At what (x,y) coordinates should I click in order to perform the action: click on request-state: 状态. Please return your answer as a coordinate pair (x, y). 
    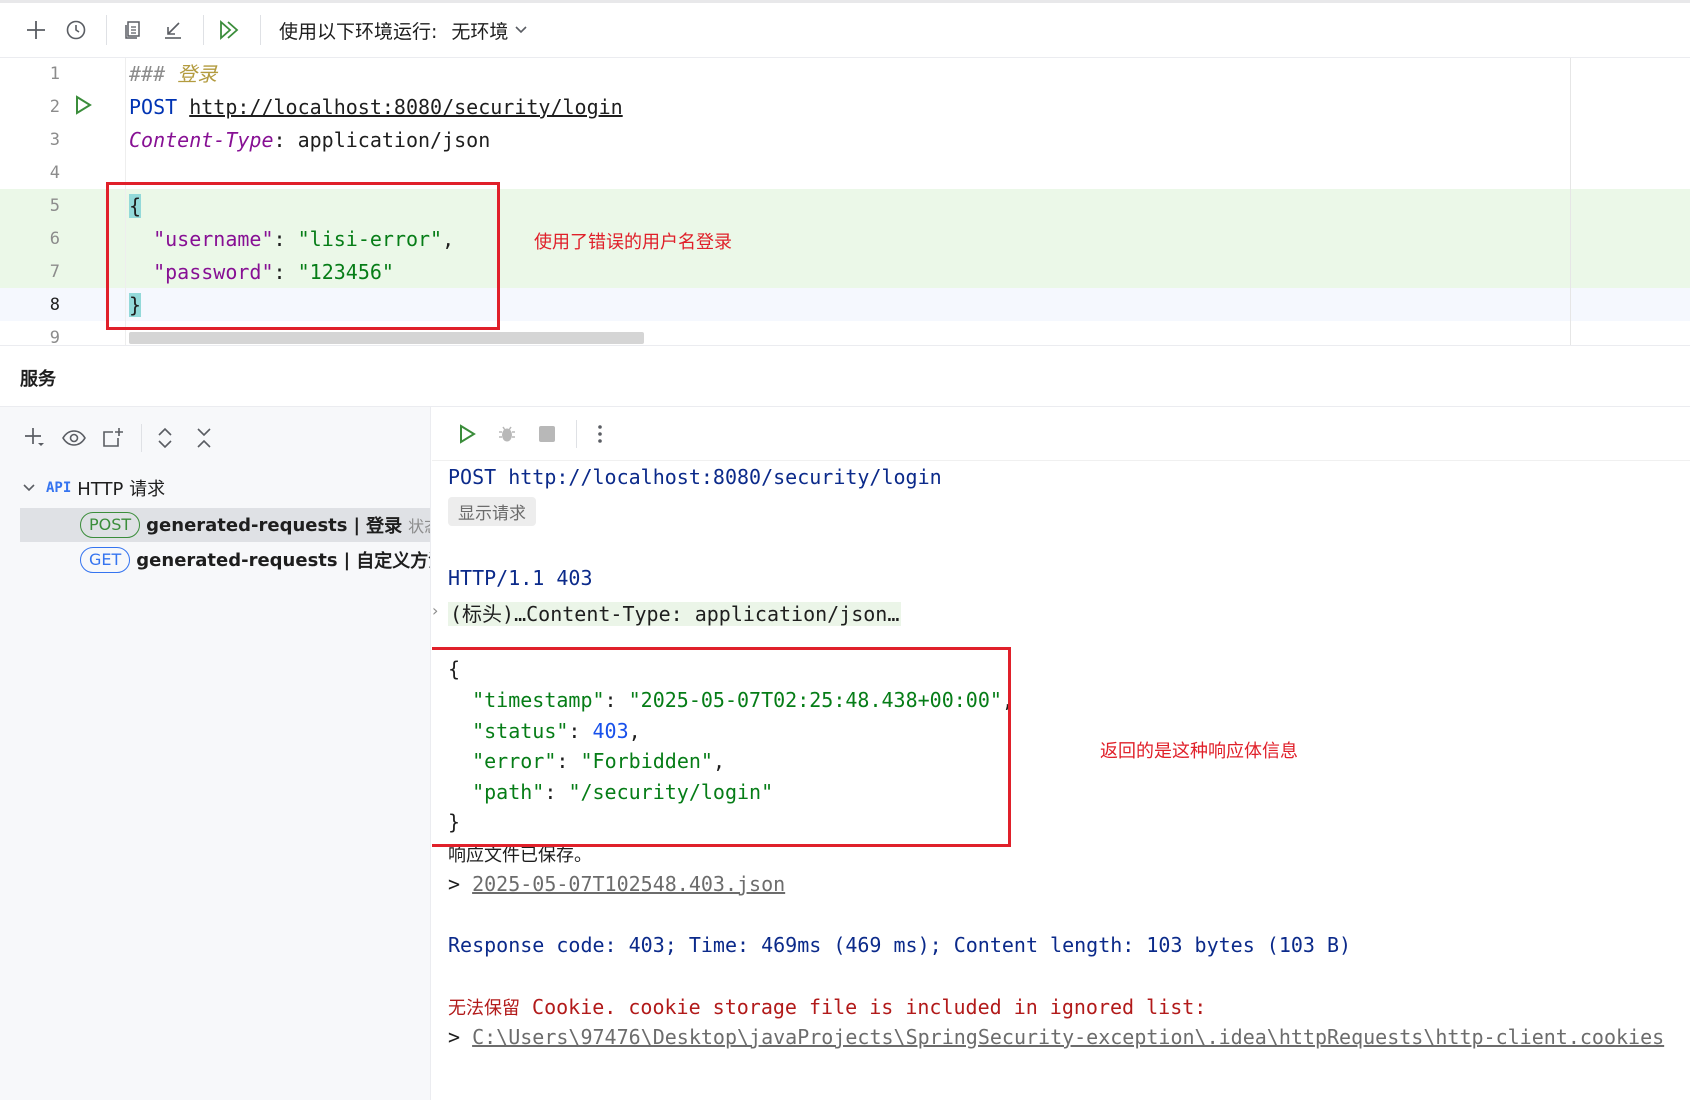
    Looking at the image, I should click on (419, 526).